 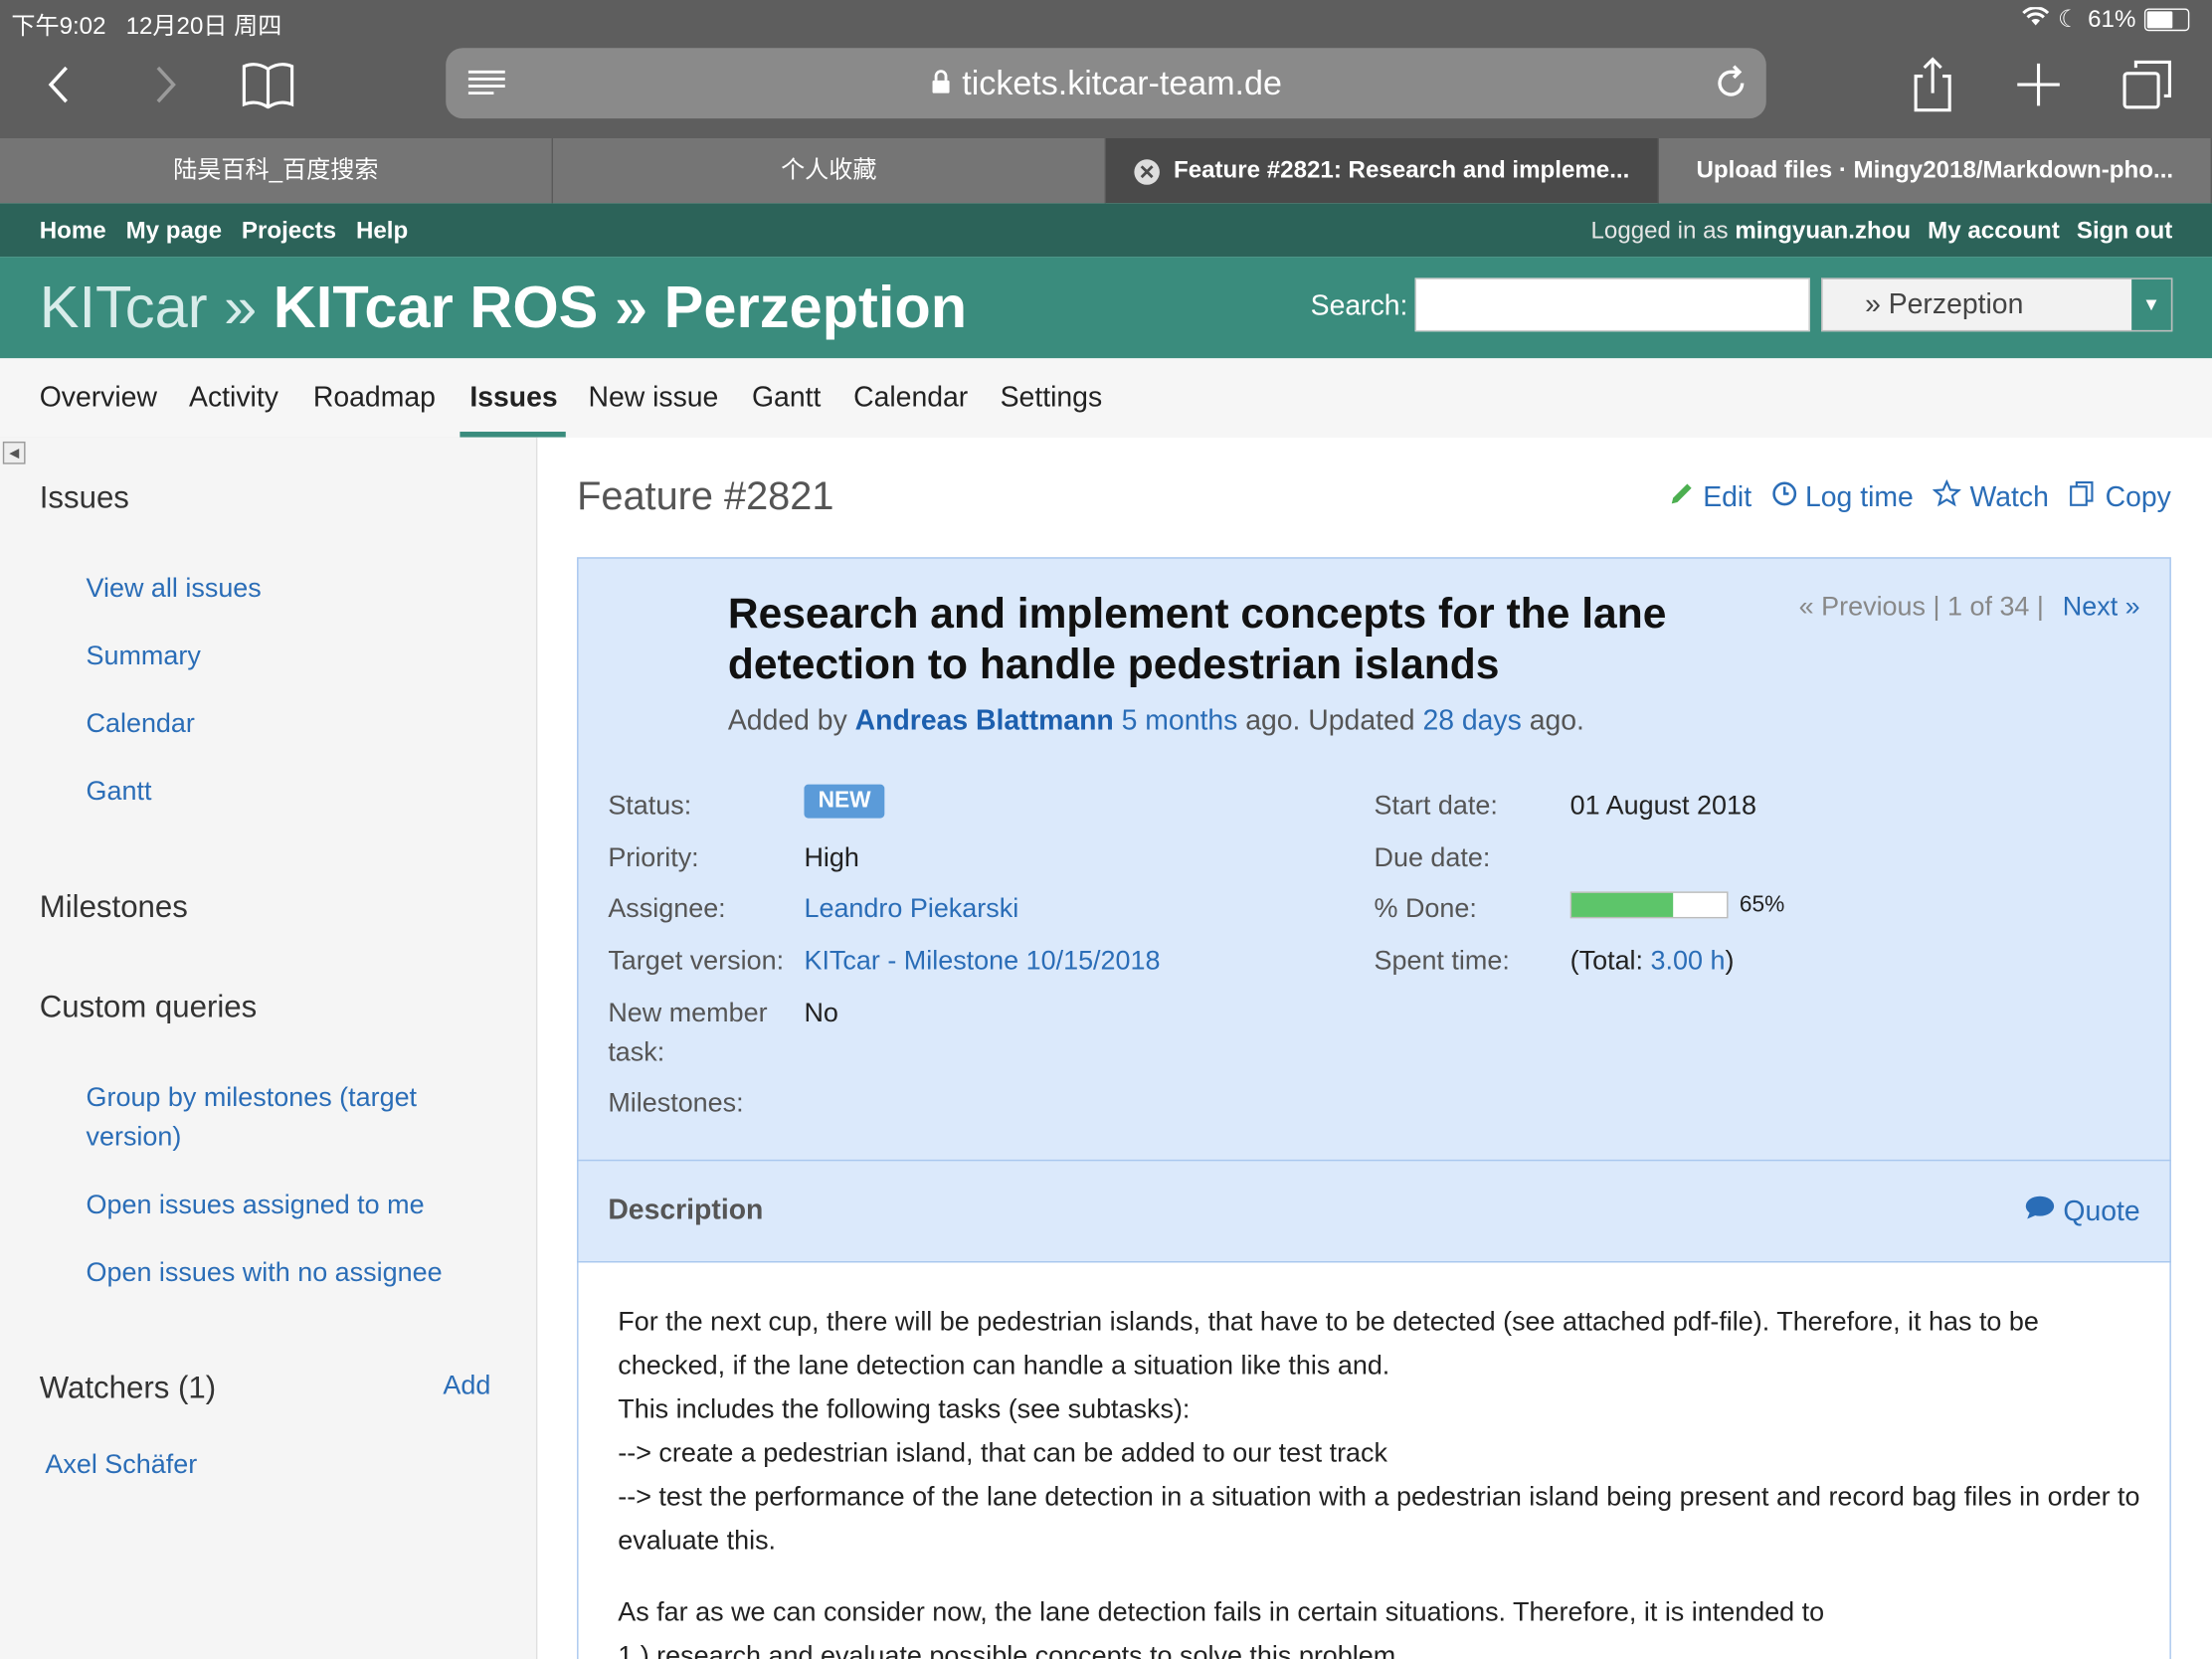 What do you see at coordinates (786, 398) in the screenshot?
I see `tab-gantt: Gantt` at bounding box center [786, 398].